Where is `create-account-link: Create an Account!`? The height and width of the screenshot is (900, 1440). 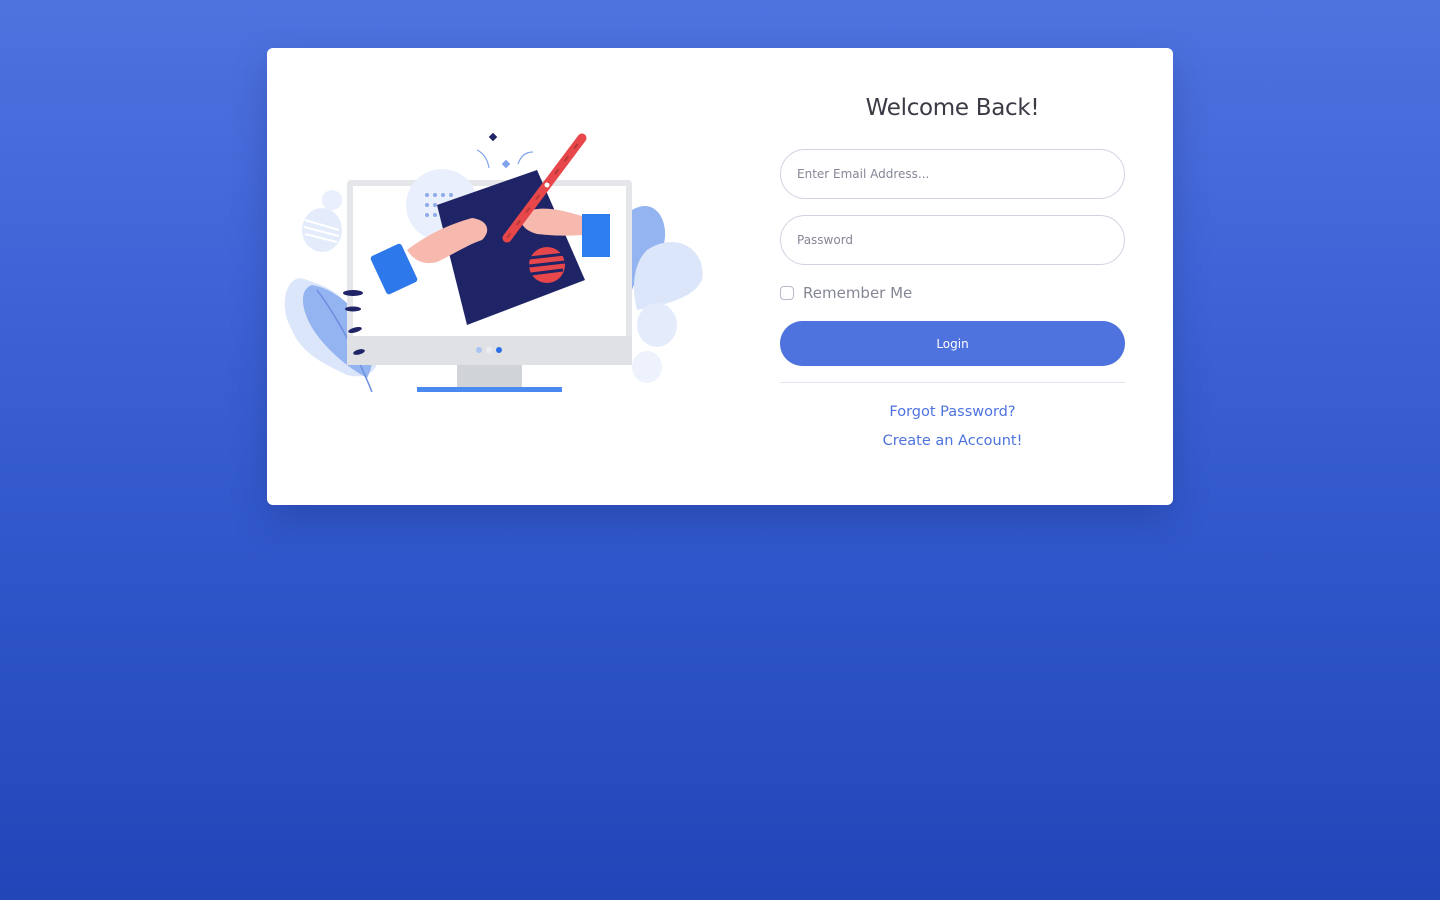 create-account-link: Create an Account! is located at coordinates (952, 441).